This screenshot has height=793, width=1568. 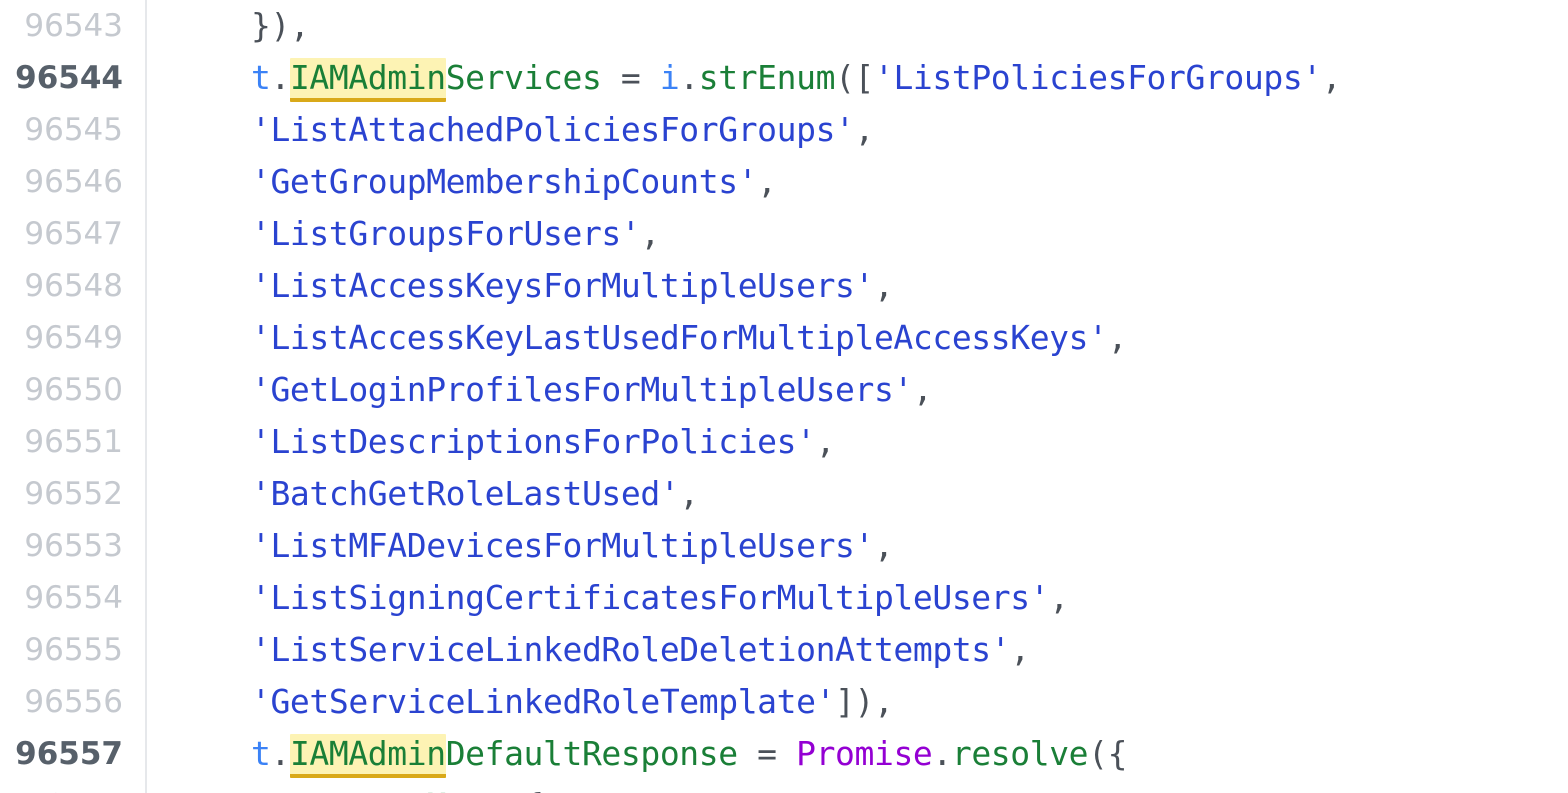 I want to click on code-line: 96548 'ListAccessKeysForMultipleUsers',, so click(x=784, y=286).